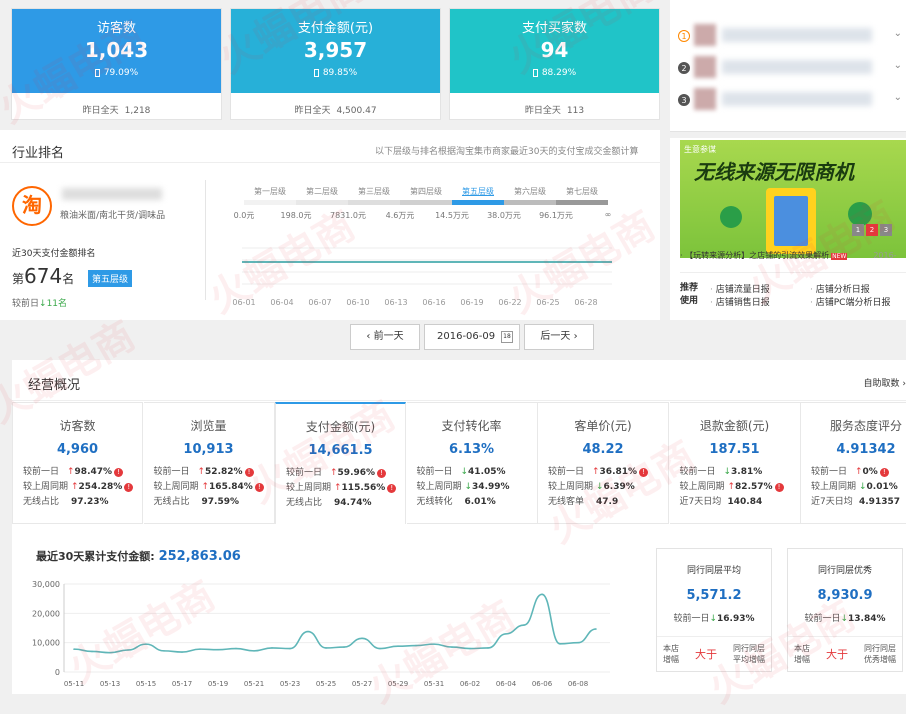 The width and height of the screenshot is (906, 714). What do you see at coordinates (618, 472) in the screenshot?
I see `compare-value: 36.81%` at bounding box center [618, 472].